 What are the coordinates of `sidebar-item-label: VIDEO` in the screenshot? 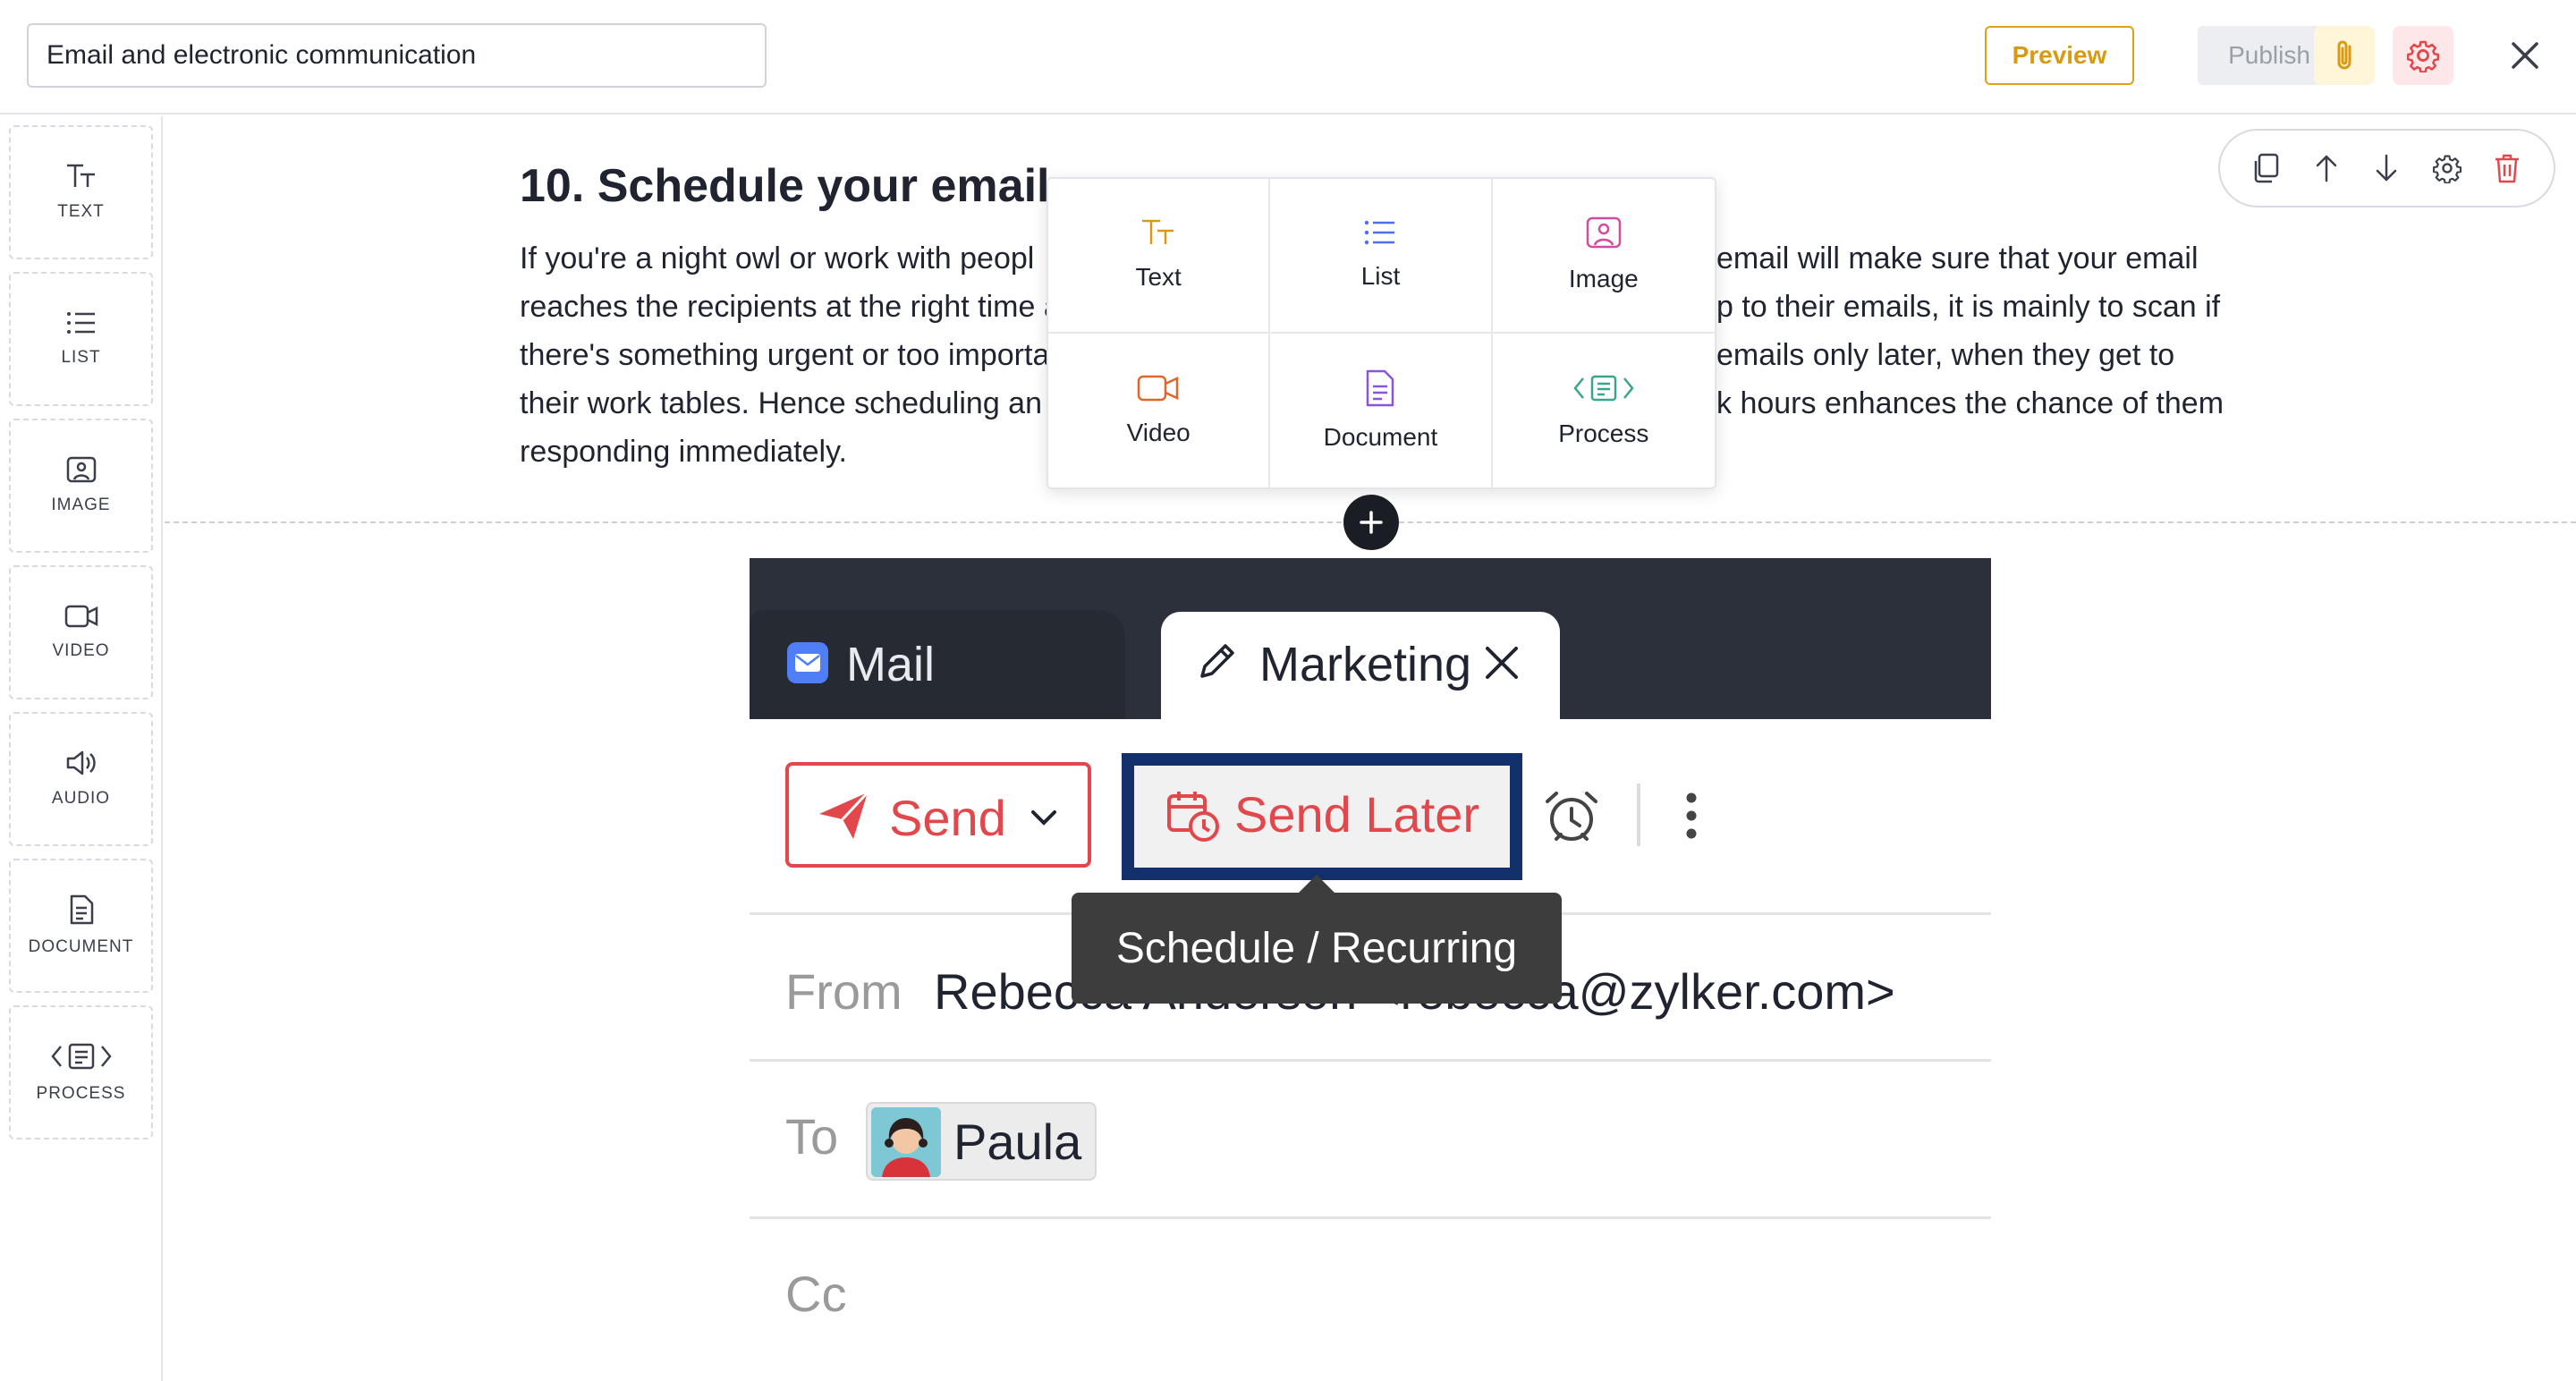 It's located at (81, 650).